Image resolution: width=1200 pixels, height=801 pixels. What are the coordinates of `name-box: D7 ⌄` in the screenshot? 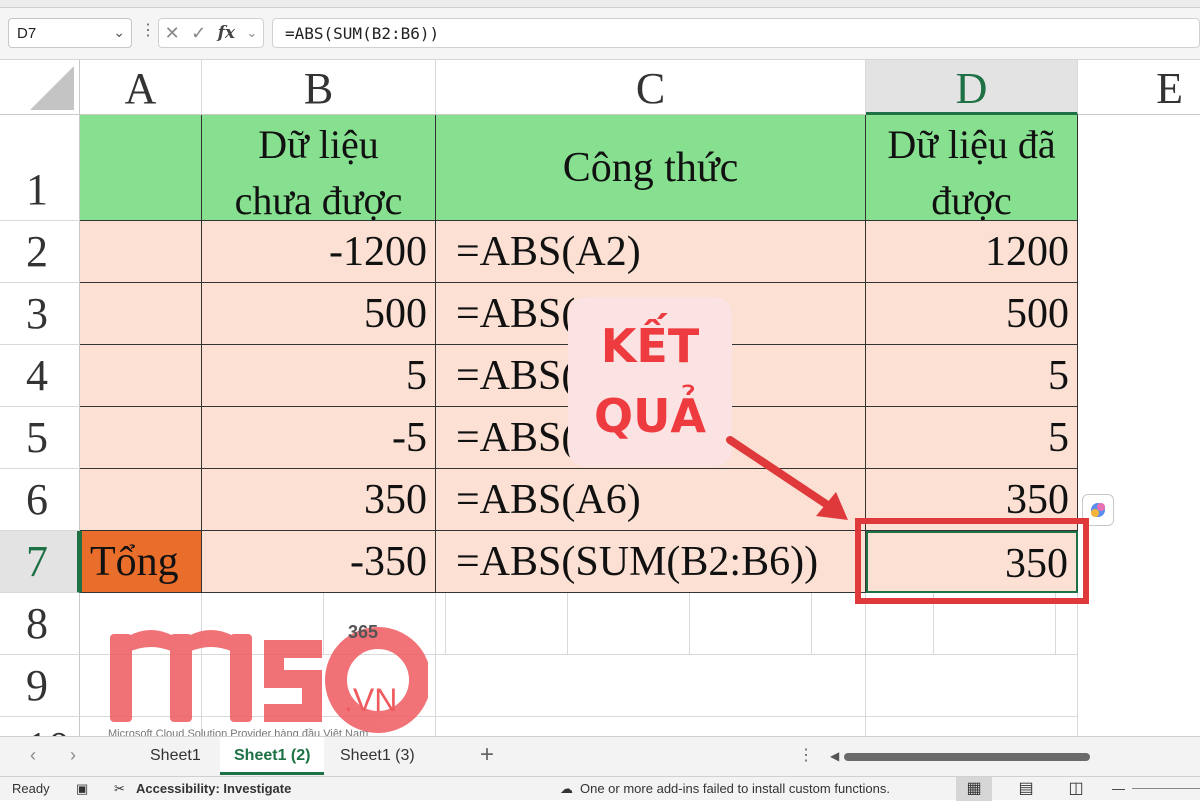 It's located at (70, 33).